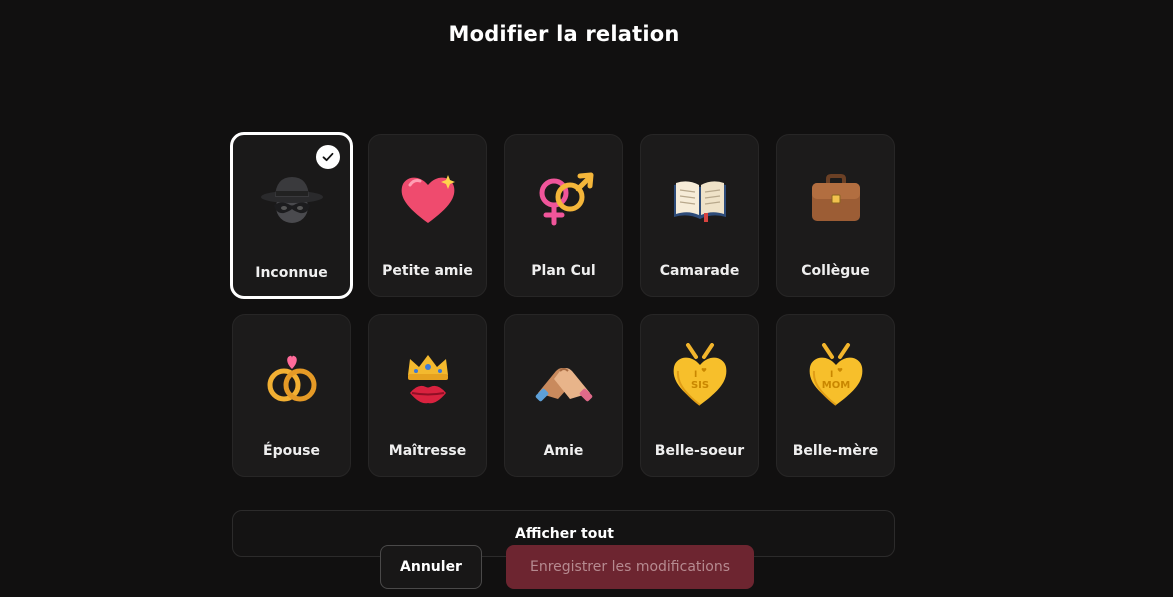  What do you see at coordinates (292, 379) in the screenshot?
I see `wedding-rings-icon` at bounding box center [292, 379].